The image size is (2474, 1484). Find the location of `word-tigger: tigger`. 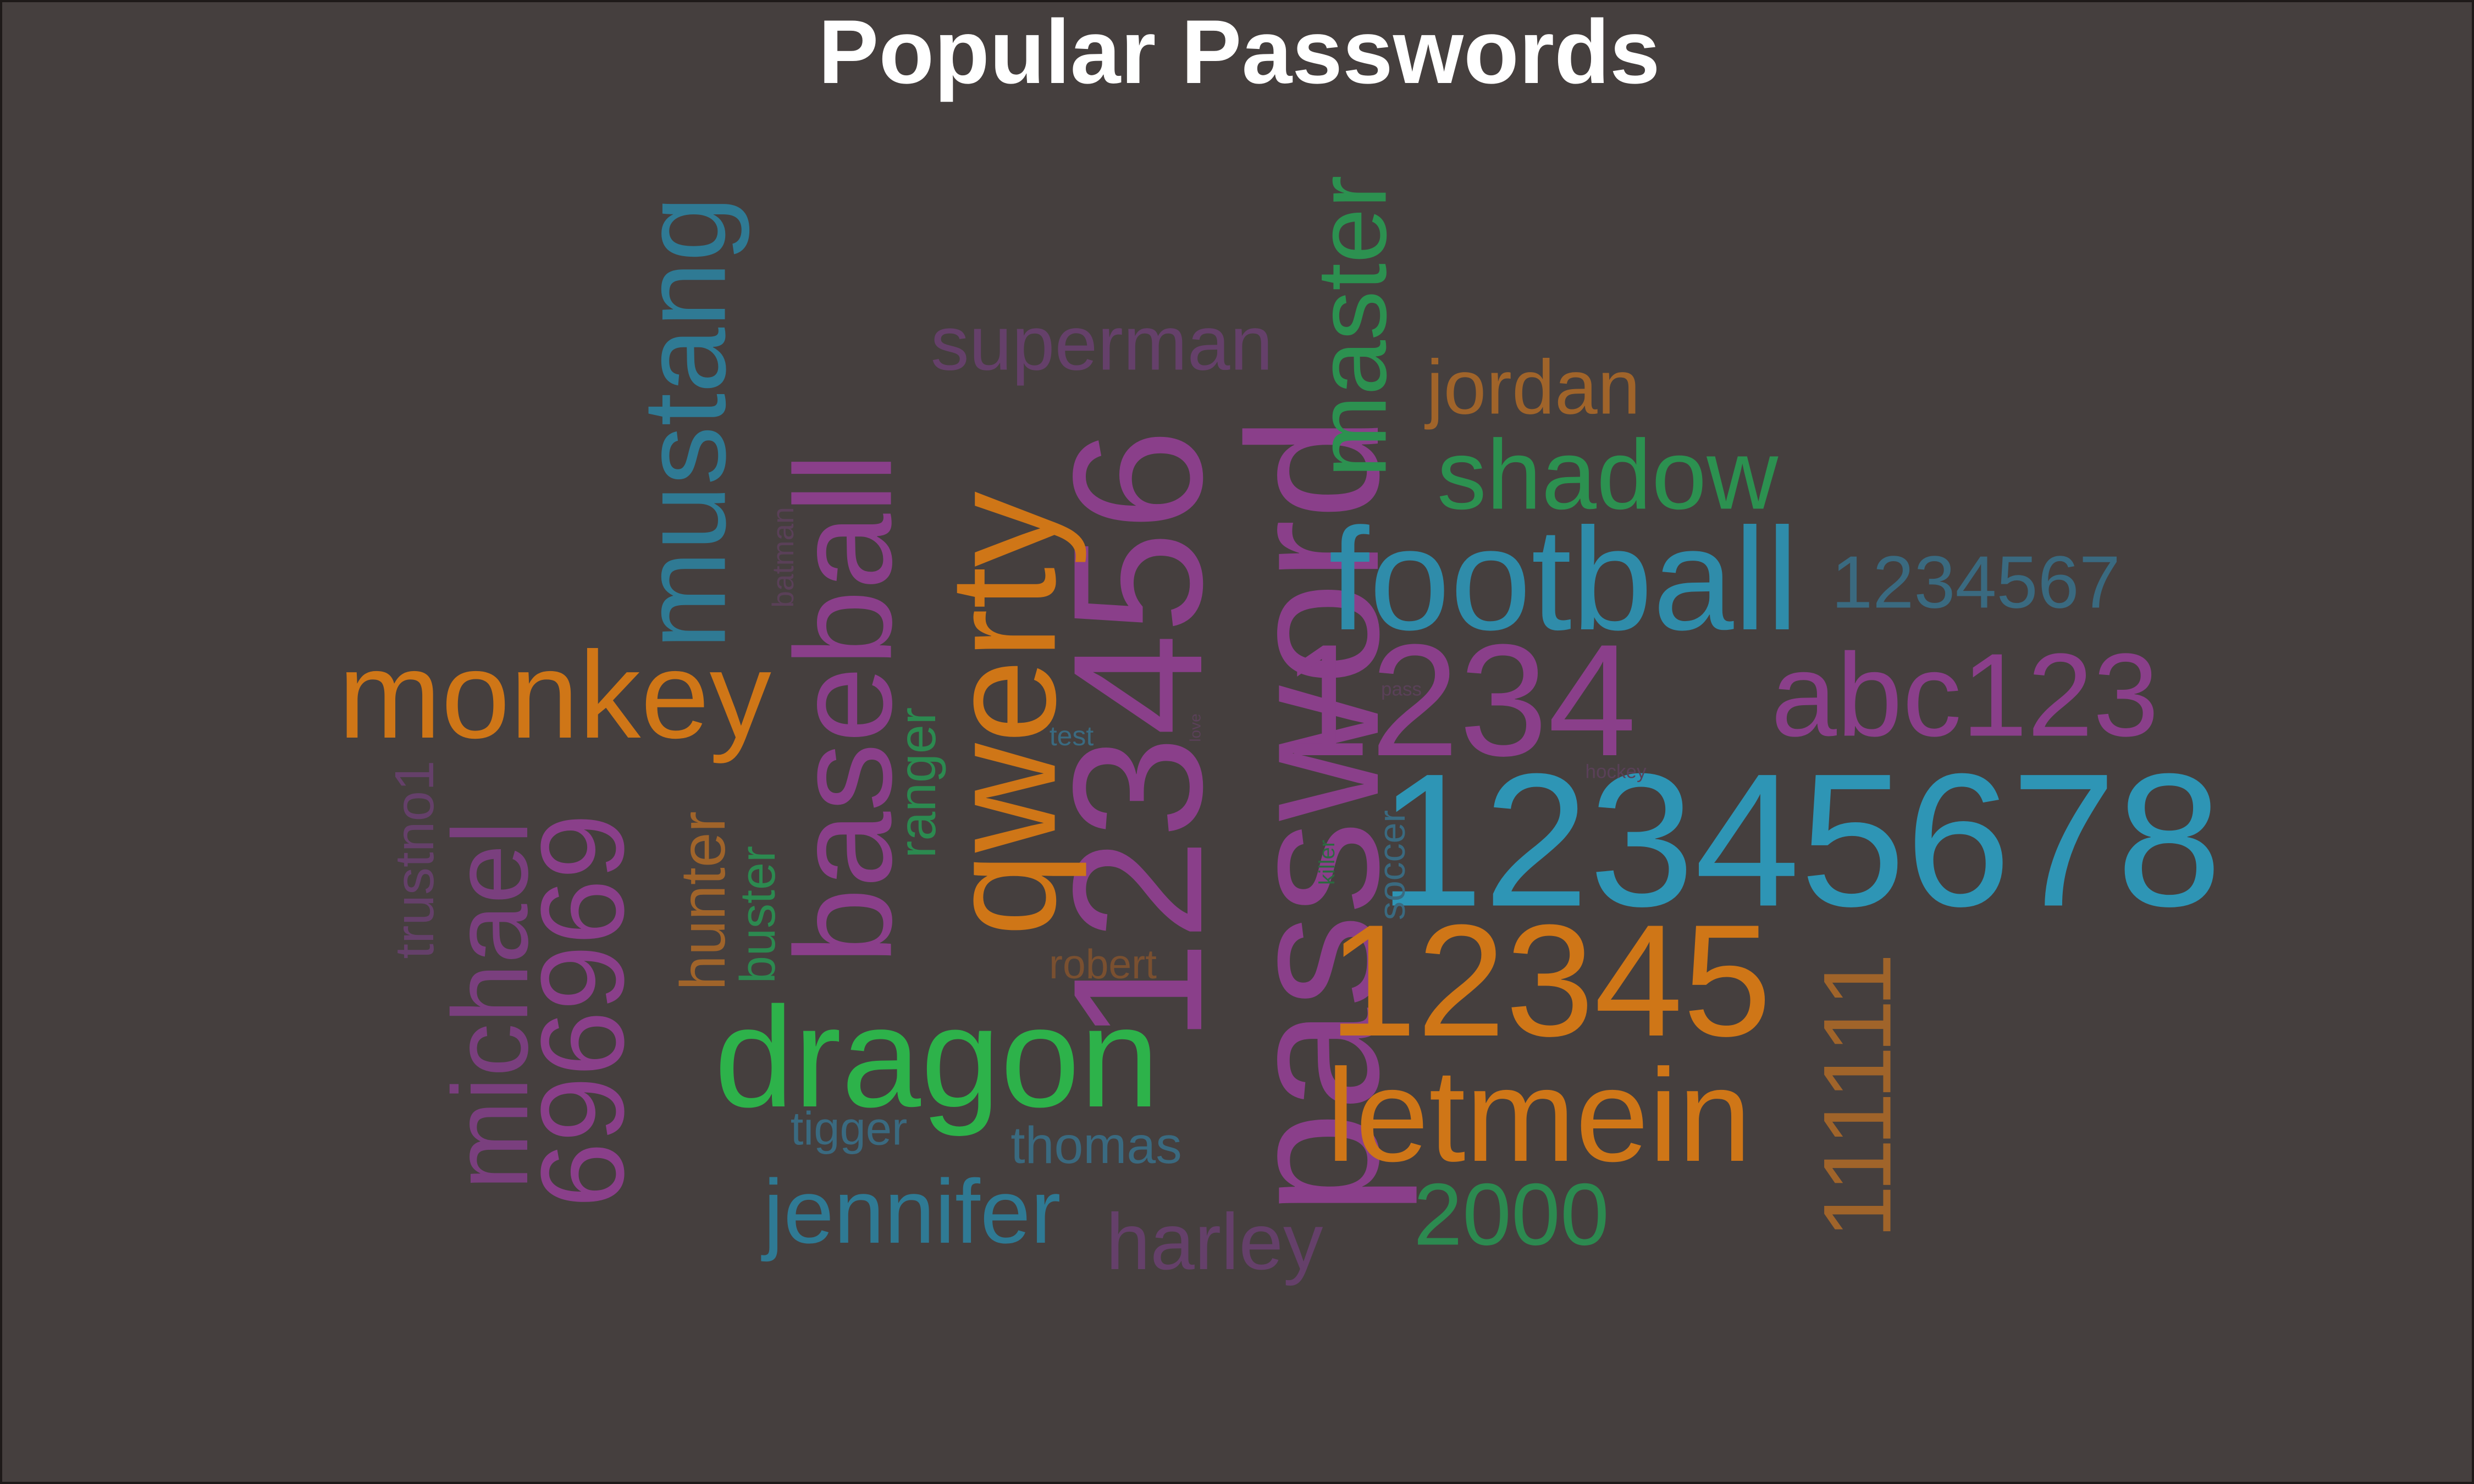

word-tigger: tigger is located at coordinates (849, 1129).